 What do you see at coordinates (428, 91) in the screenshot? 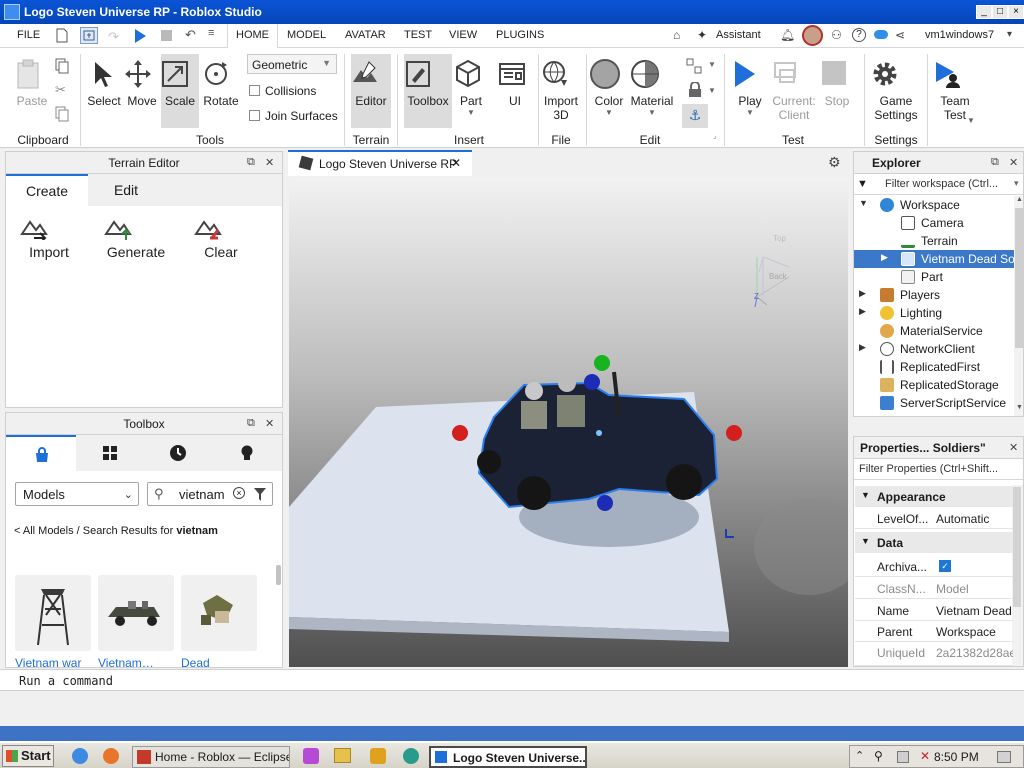
I see `toolbox-button: Toolbox` at bounding box center [428, 91].